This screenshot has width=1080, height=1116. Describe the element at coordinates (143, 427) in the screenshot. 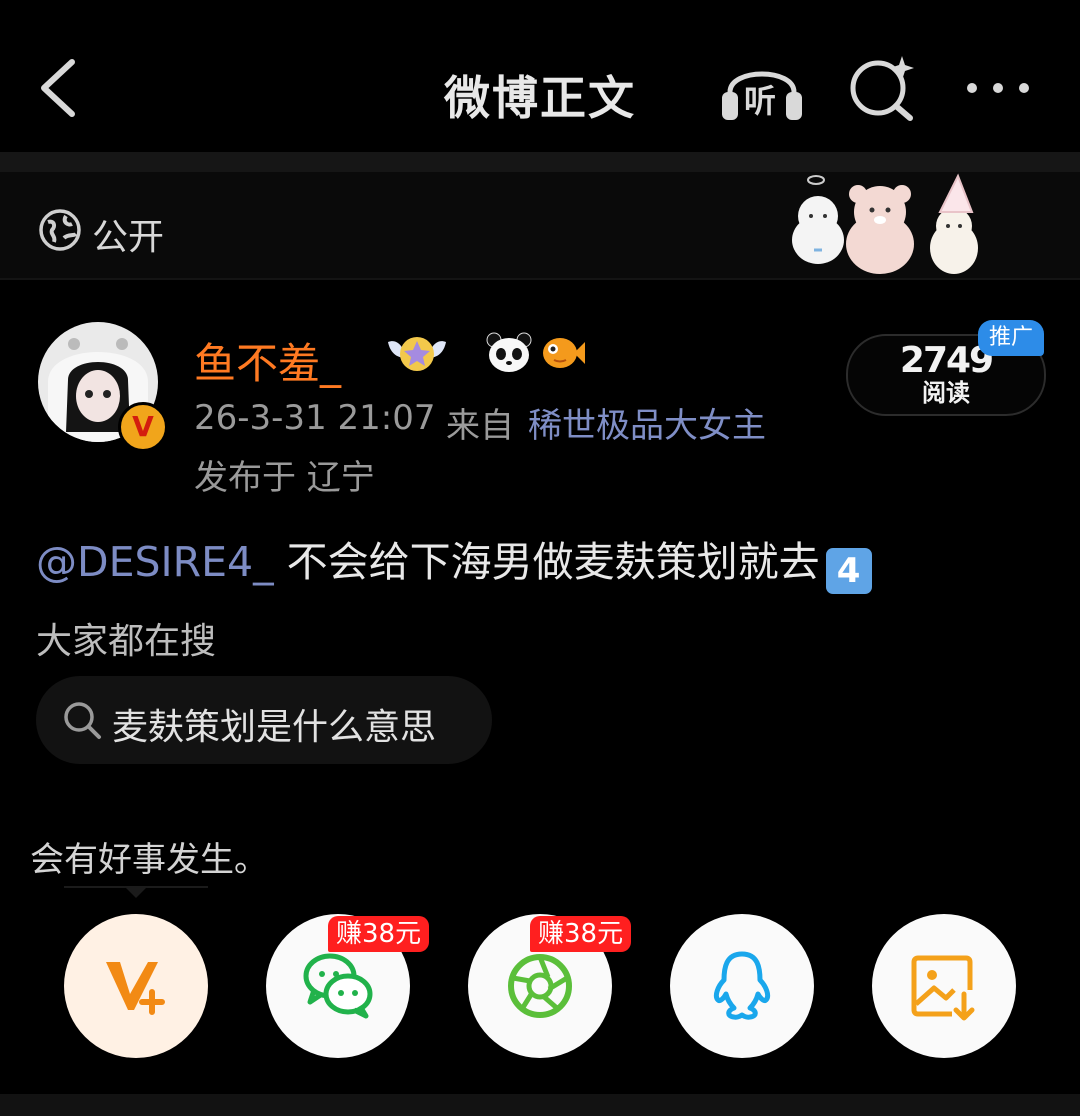

I see `verified-badge: V` at that location.